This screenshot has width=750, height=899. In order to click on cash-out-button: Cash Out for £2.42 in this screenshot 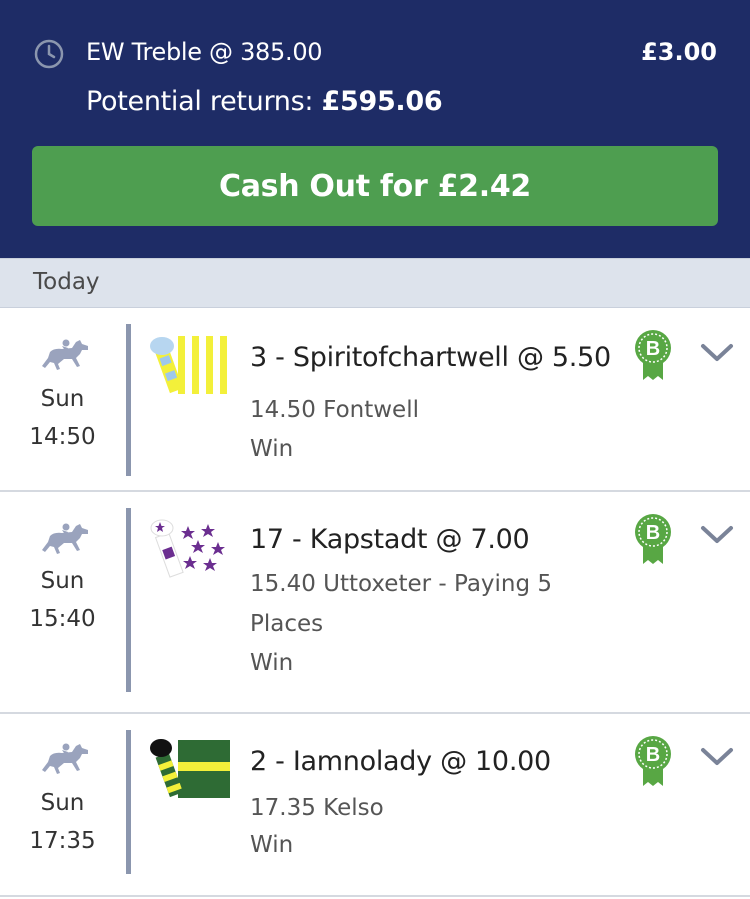, I will do `click(375, 186)`.